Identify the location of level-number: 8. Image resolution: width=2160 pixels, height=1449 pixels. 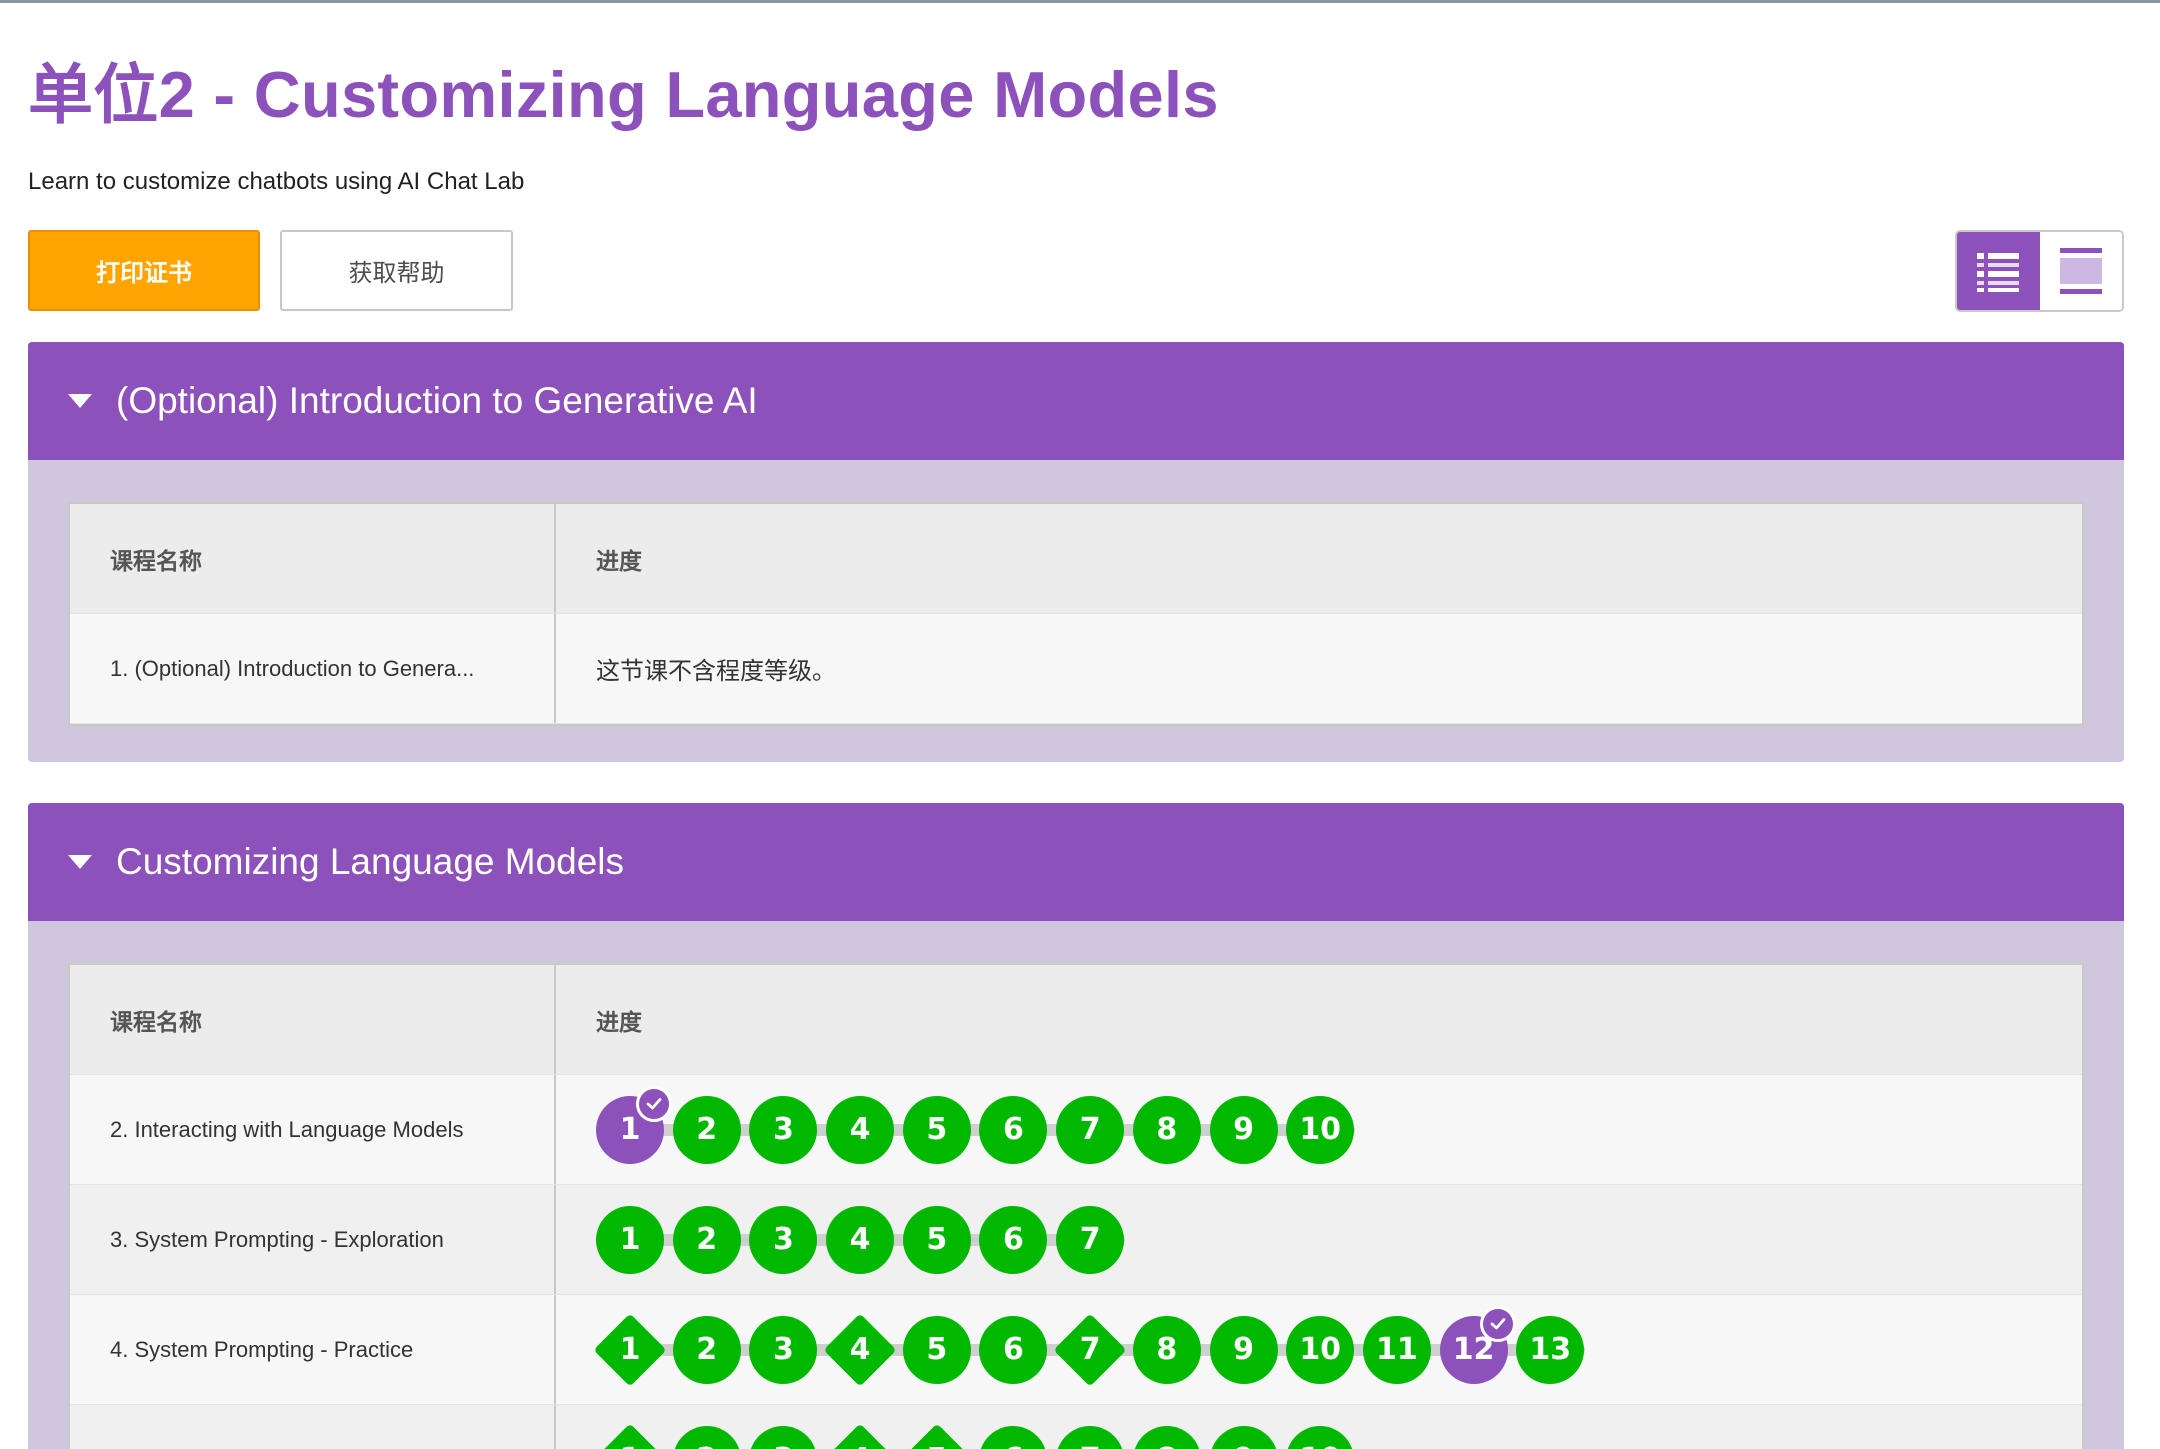
(1167, 1129).